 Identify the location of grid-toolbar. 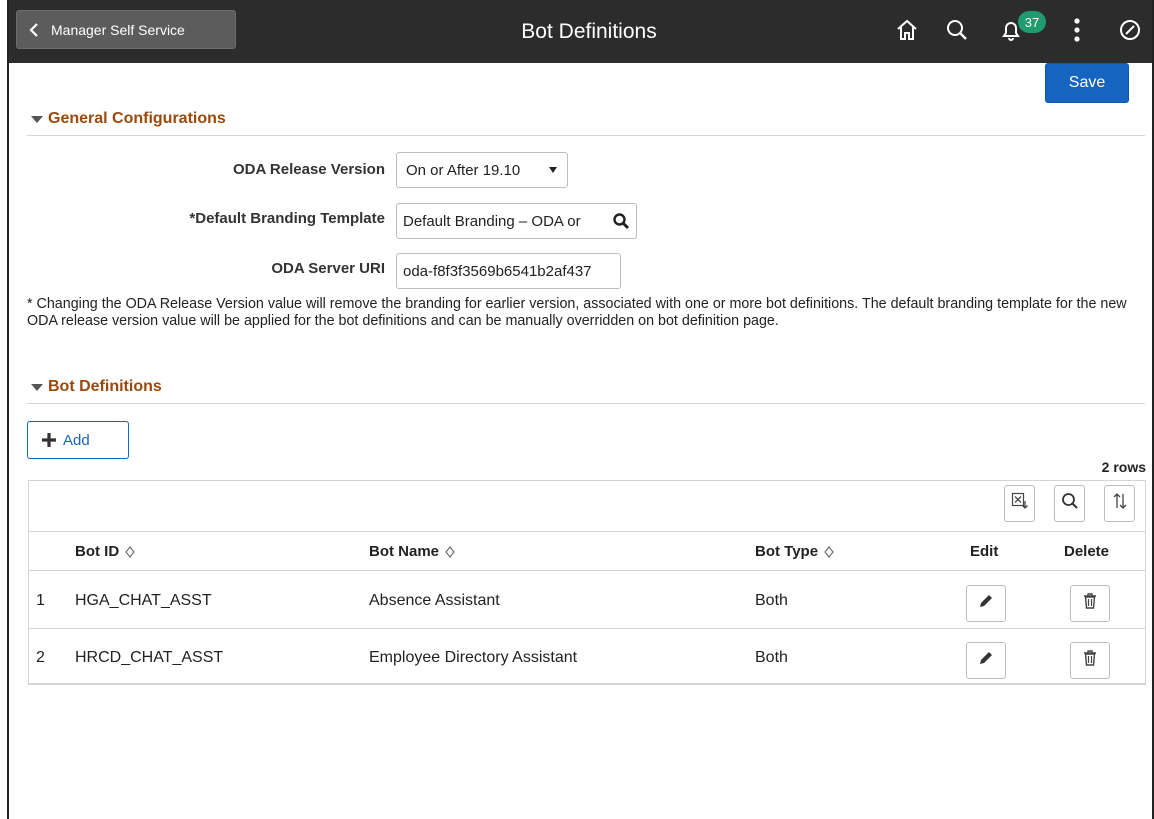
(587, 506).